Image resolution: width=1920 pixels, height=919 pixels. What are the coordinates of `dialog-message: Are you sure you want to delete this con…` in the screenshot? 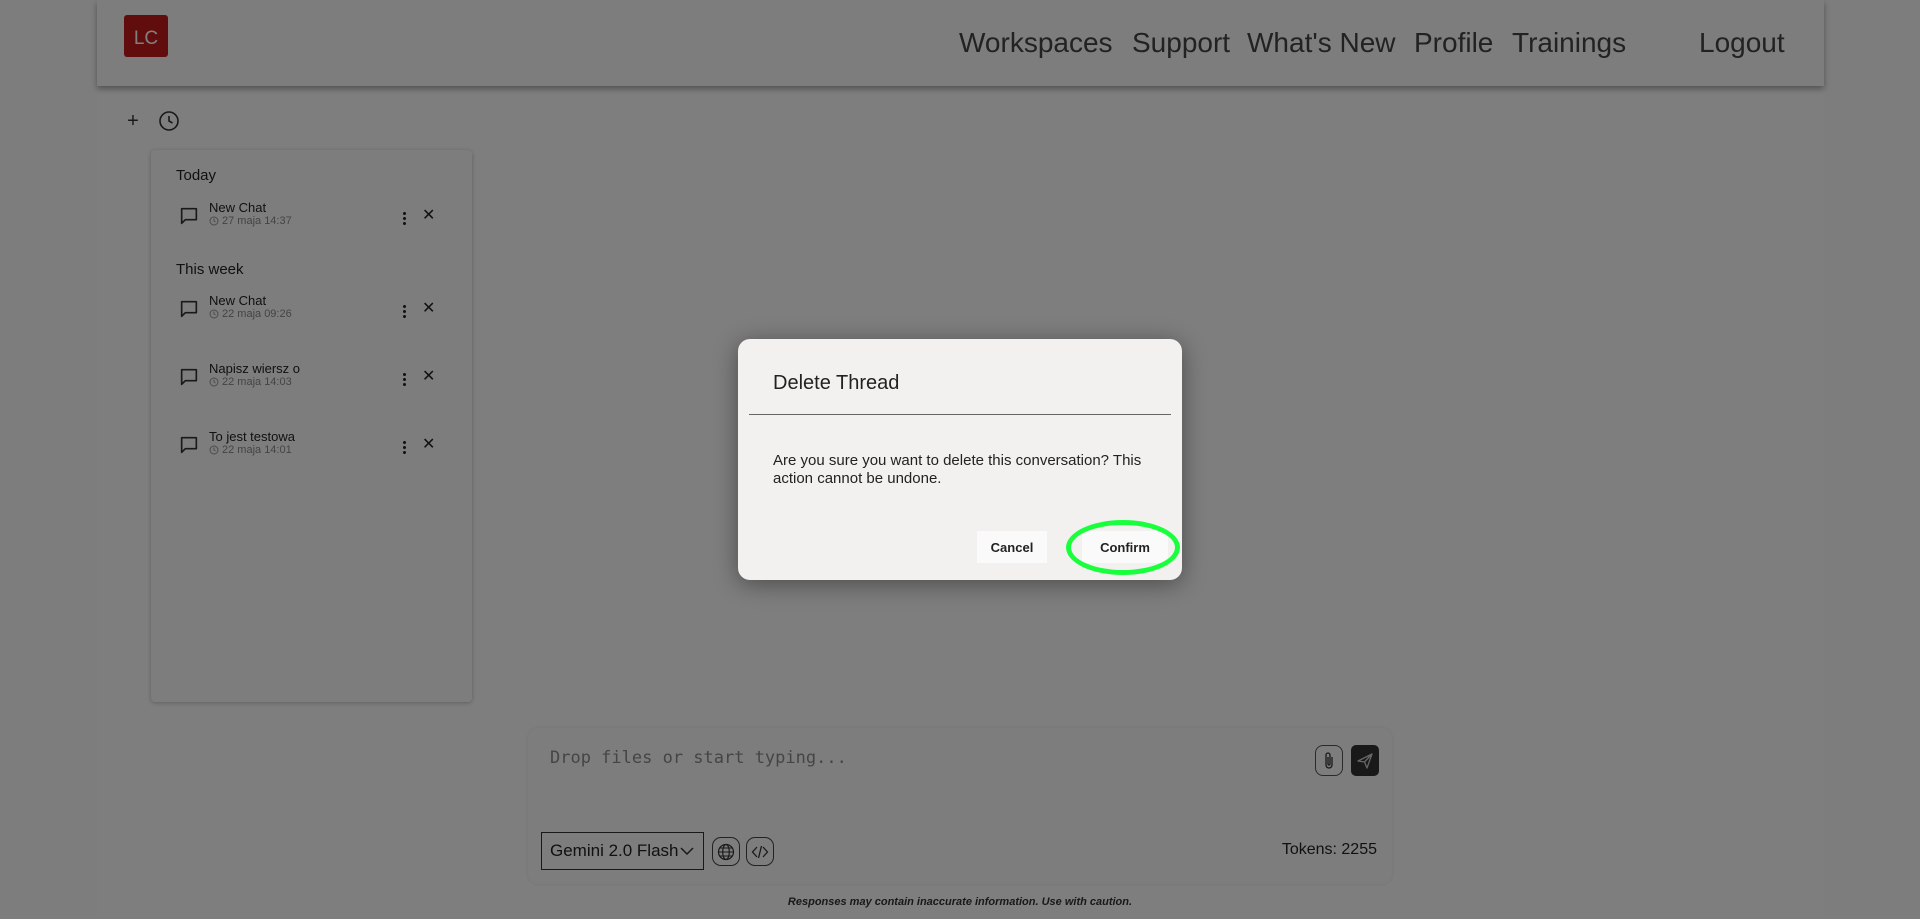 It's located at (957, 469).